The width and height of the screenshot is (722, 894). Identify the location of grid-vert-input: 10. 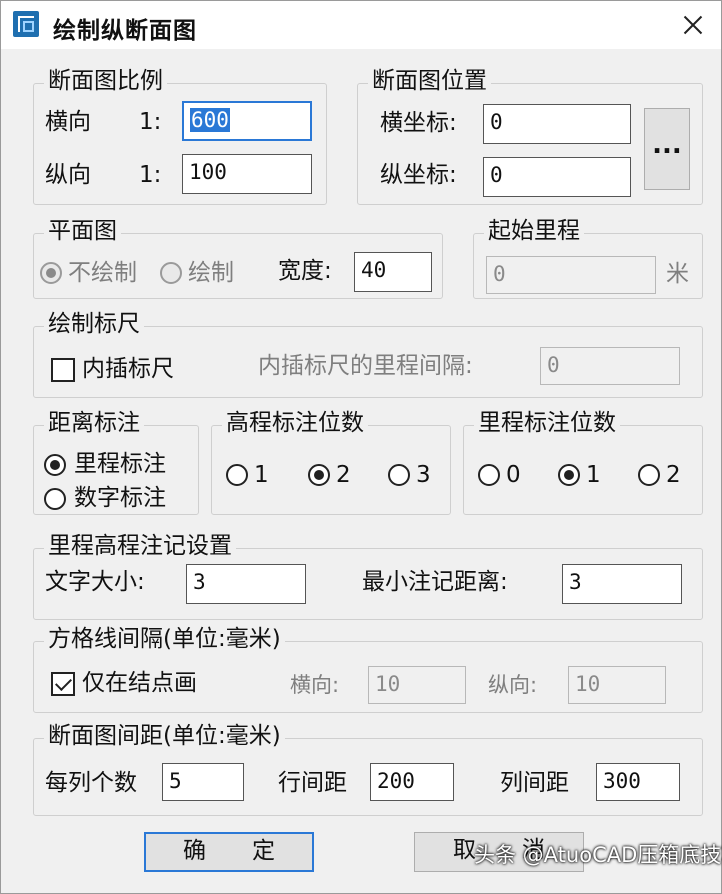
(617, 685).